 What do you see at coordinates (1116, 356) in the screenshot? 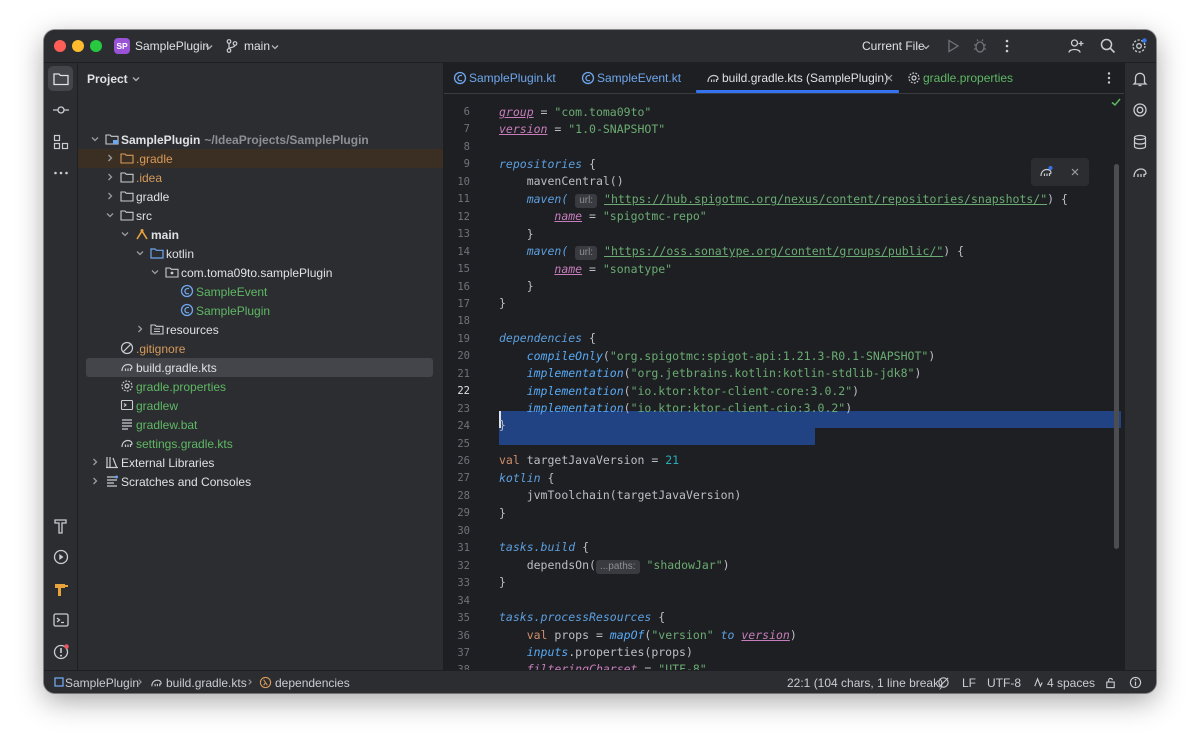
I see `vertical-scrollbar` at bounding box center [1116, 356].